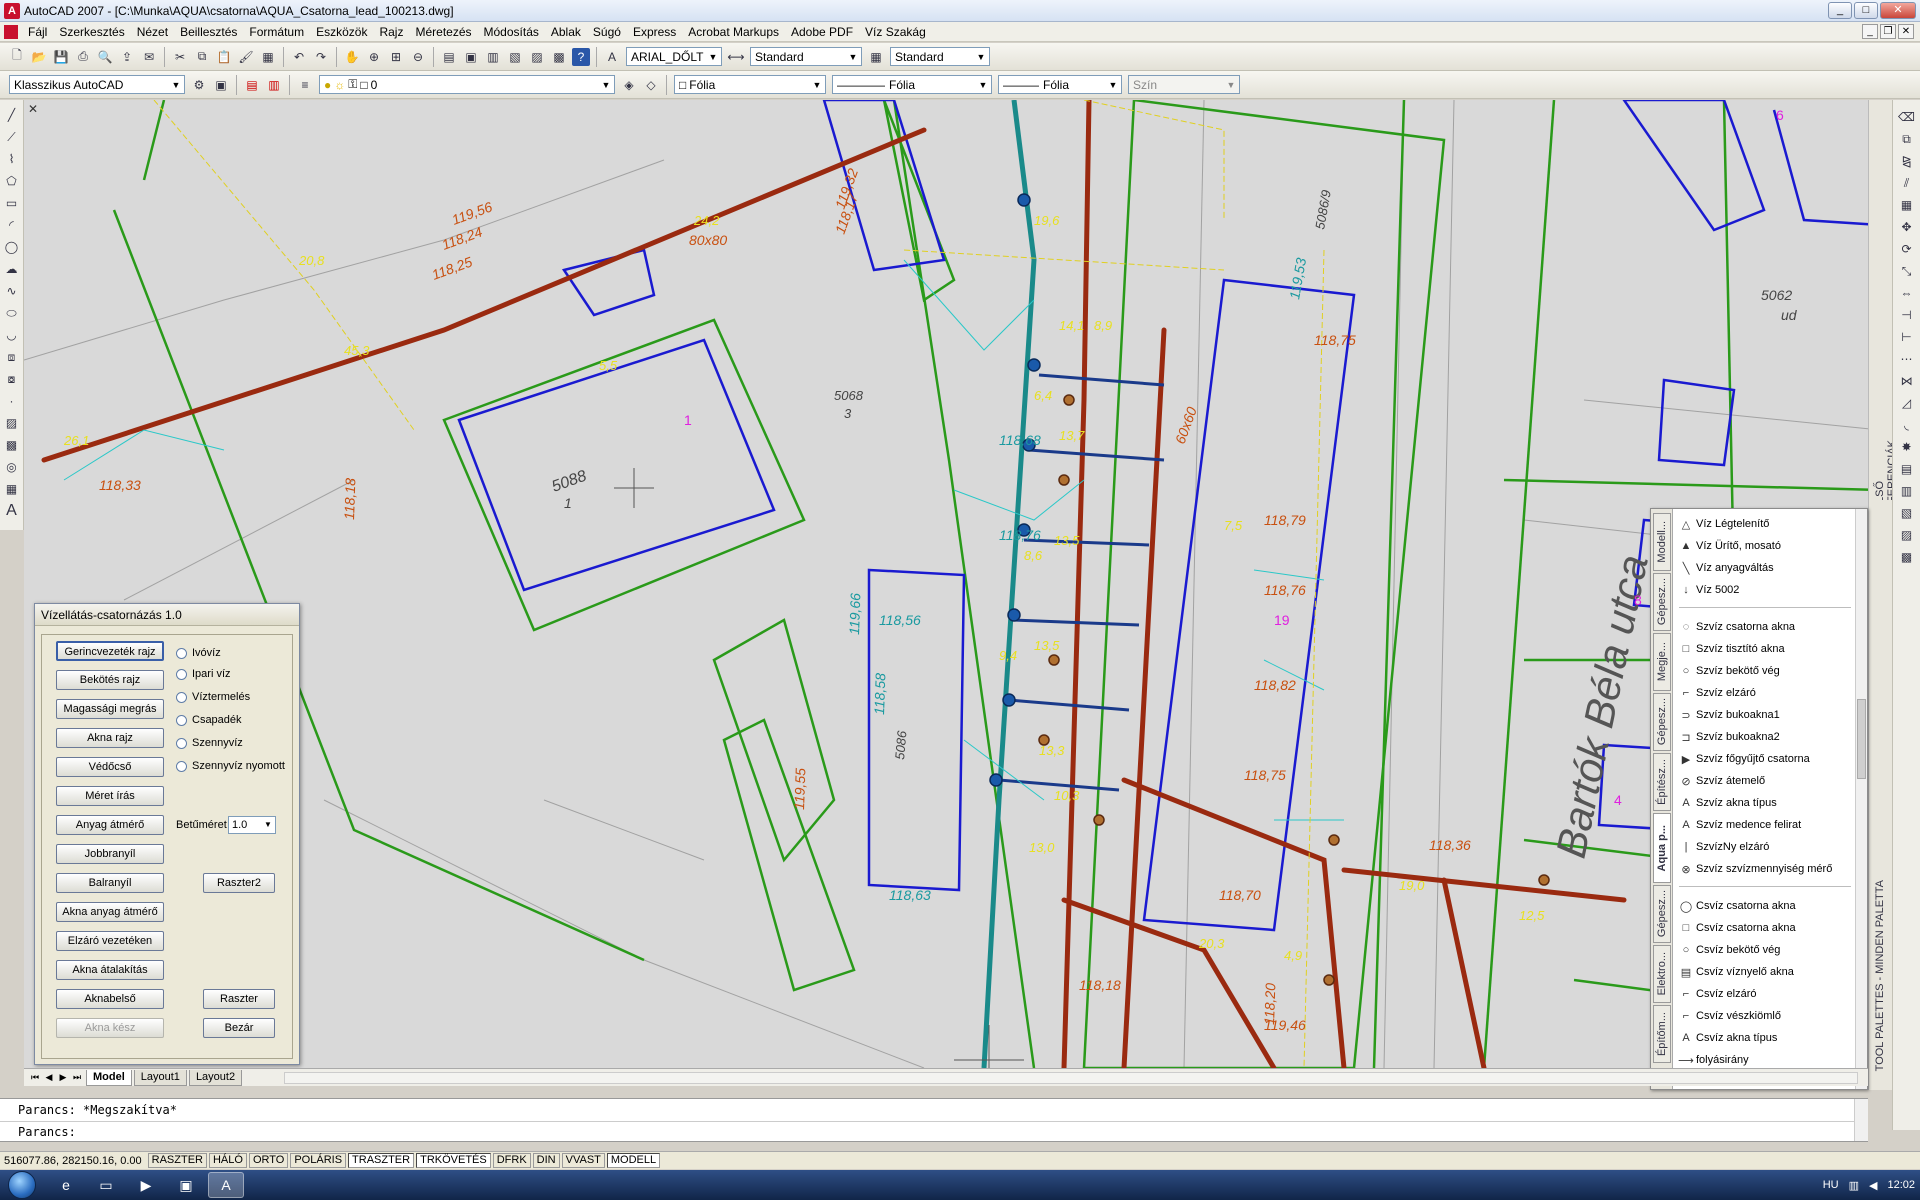  I want to click on maximize-button: □, so click(1866, 10).